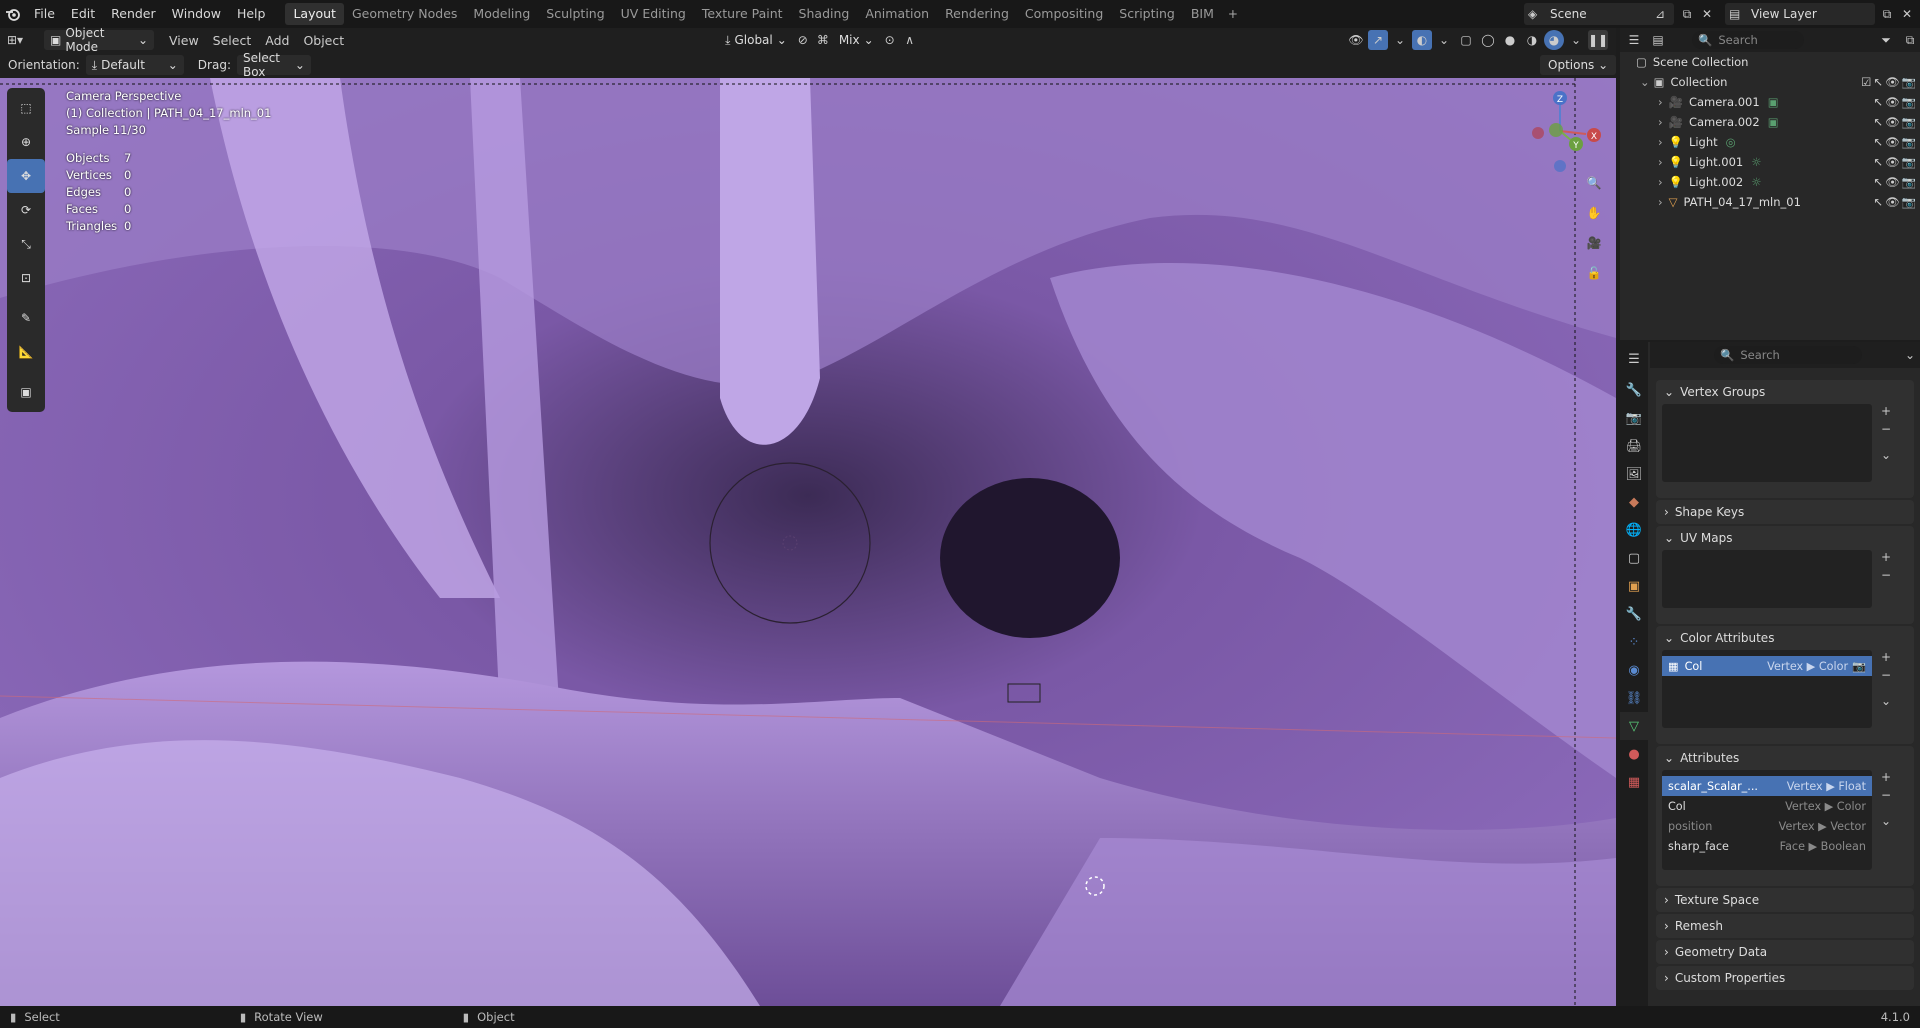 The height and width of the screenshot is (1028, 1920). What do you see at coordinates (26, 176) in the screenshot?
I see `move-tool-icon: ✥` at bounding box center [26, 176].